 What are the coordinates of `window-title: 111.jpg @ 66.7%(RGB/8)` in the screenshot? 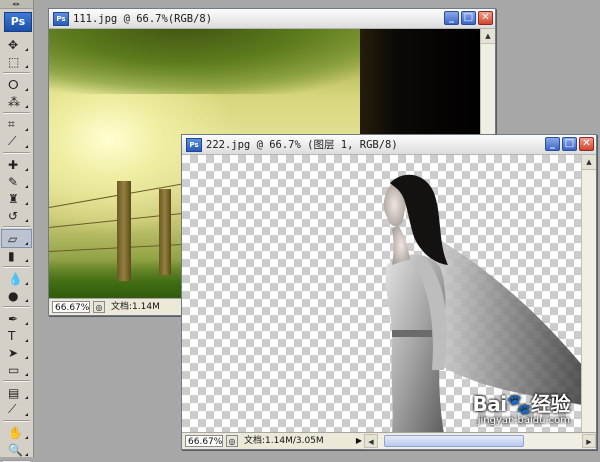 It's located at (143, 18).